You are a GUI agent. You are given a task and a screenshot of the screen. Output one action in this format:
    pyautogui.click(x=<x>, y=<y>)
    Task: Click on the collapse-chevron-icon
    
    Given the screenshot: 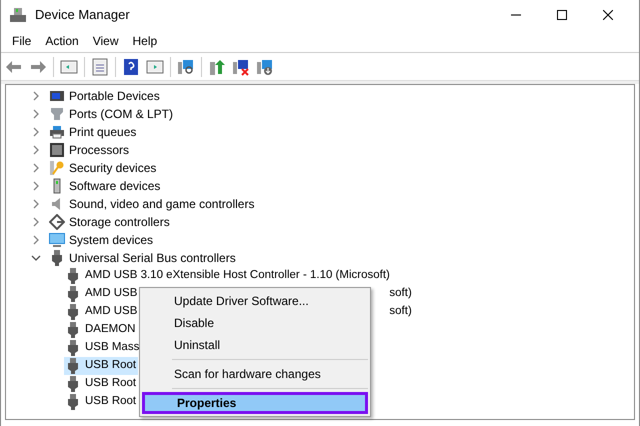 What is the action you would take?
    pyautogui.click(x=36, y=258)
    